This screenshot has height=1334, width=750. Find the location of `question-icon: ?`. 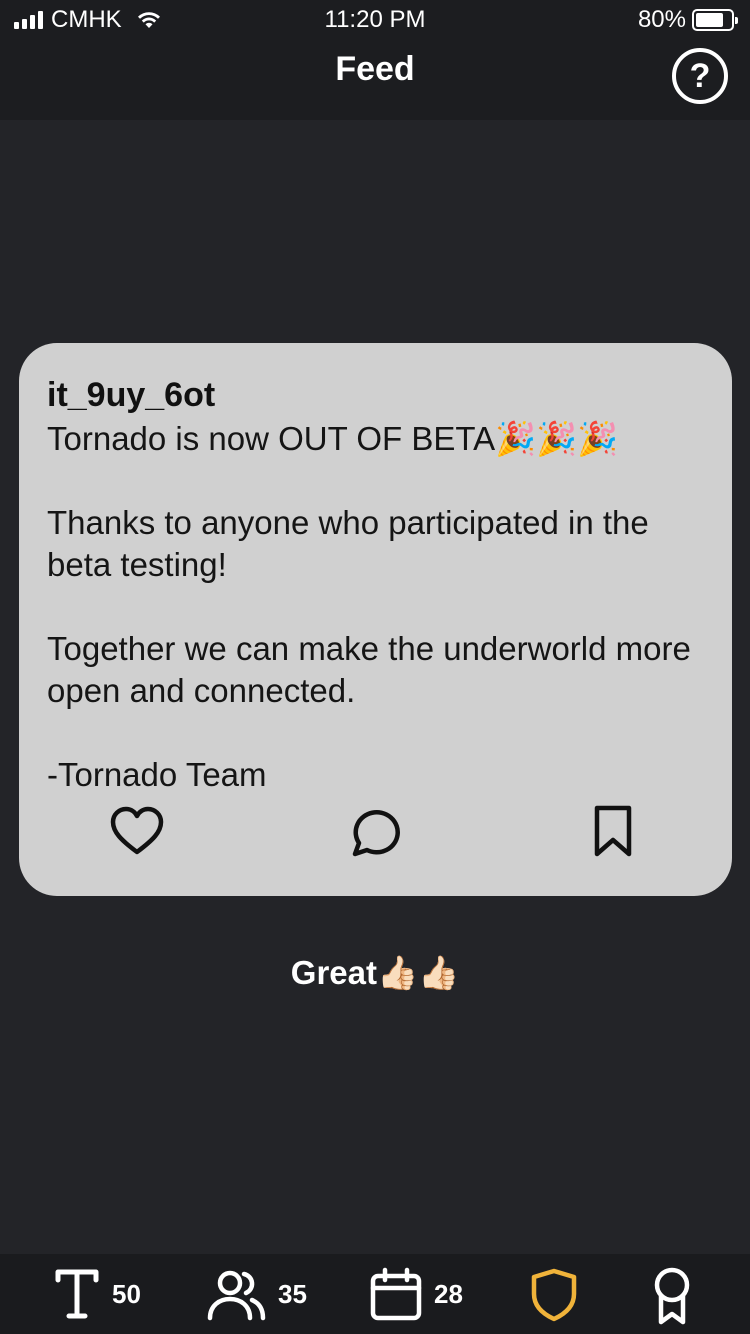

question-icon: ? is located at coordinates (700, 75).